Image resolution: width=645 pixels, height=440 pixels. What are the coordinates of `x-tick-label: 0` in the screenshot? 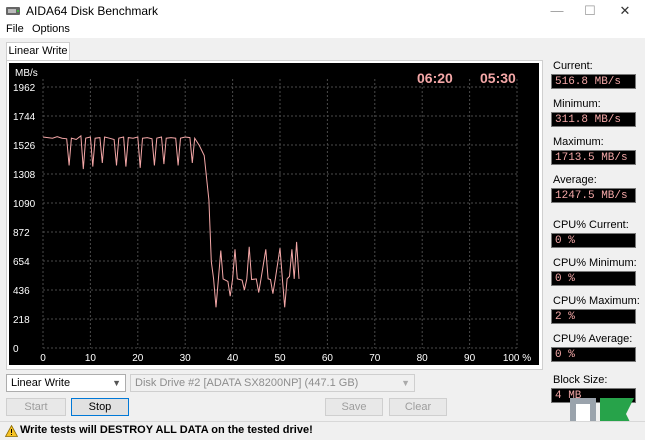 It's located at (43, 358).